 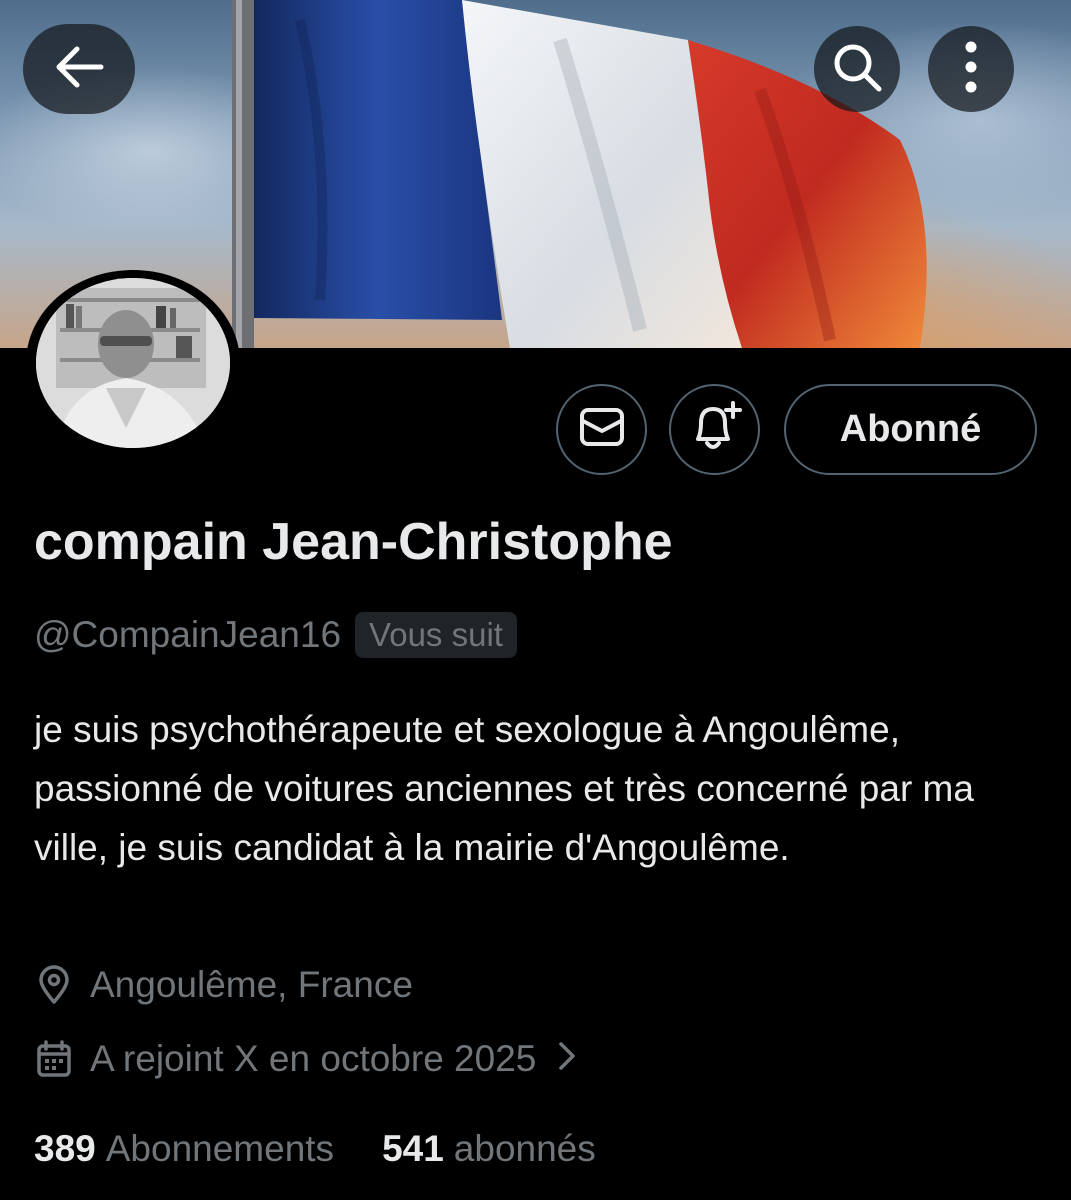 I want to click on follow-stats: 389 Abonnements 541 abonnés, so click(x=315, y=1149).